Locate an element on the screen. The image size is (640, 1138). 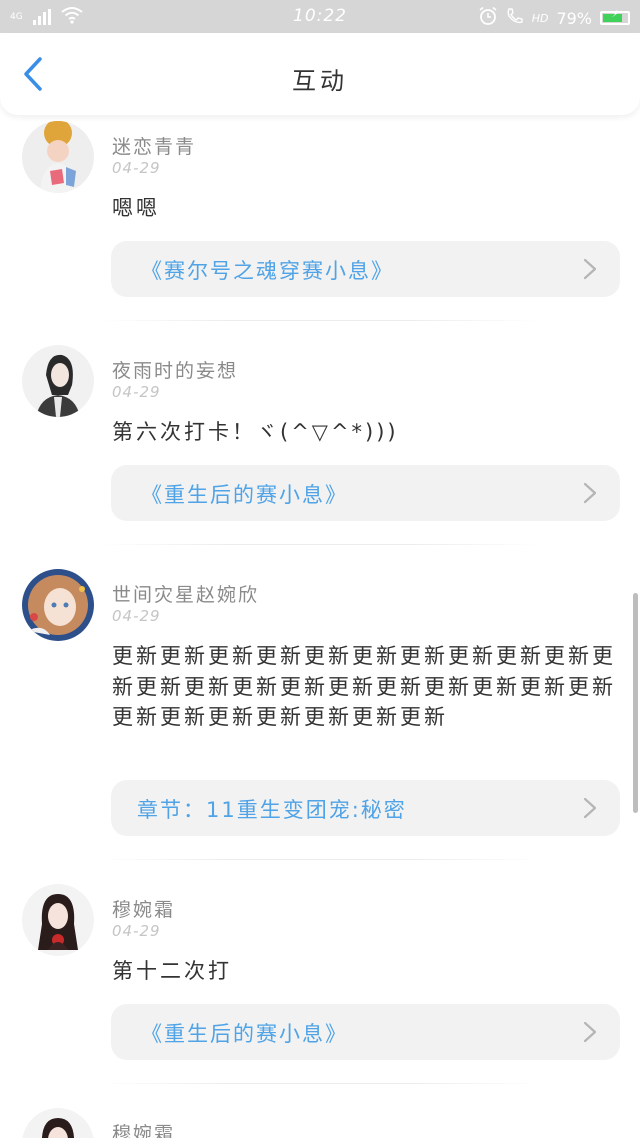
book-link-title: 《赛尔号之魂穿赛小息》 is located at coordinates (267, 271).